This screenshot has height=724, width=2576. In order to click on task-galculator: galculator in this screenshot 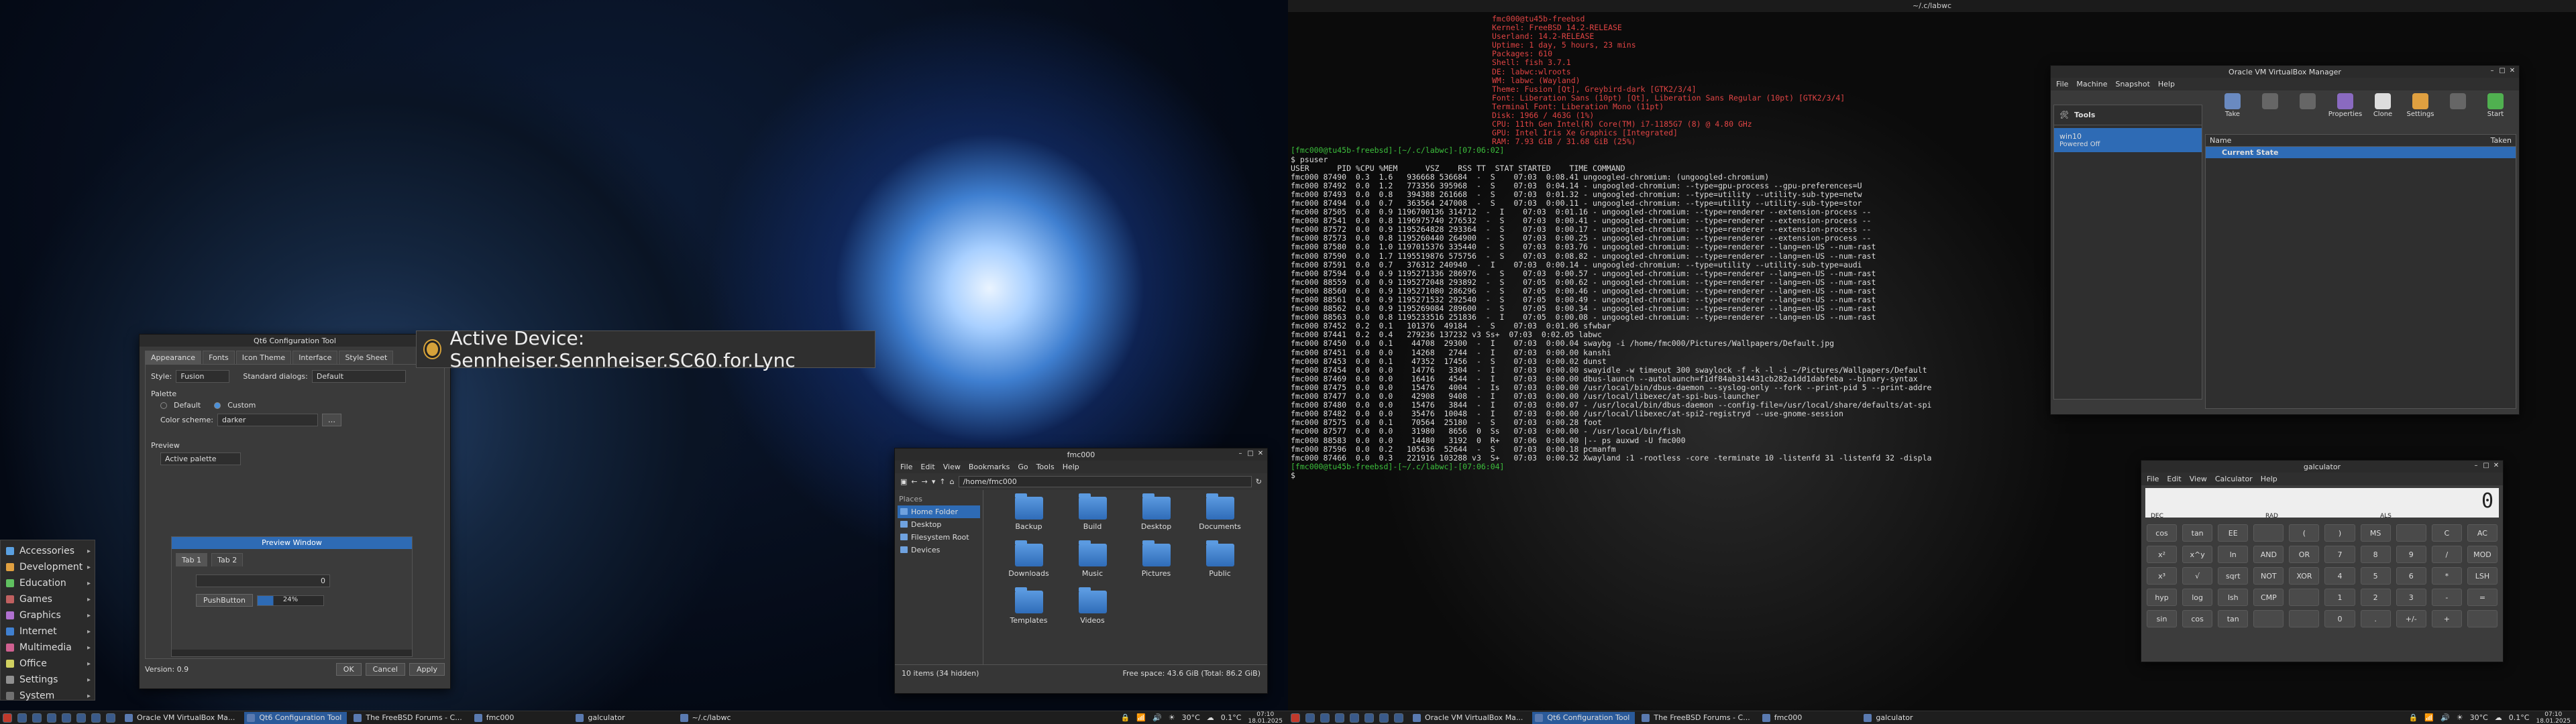, I will do `click(601, 718)`.